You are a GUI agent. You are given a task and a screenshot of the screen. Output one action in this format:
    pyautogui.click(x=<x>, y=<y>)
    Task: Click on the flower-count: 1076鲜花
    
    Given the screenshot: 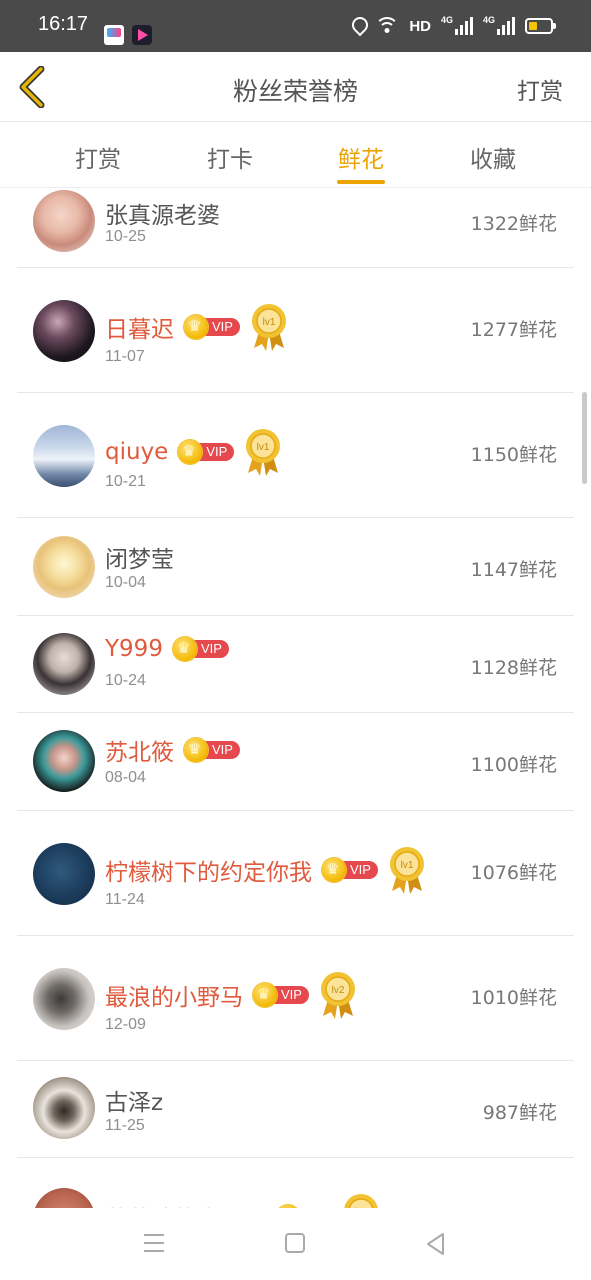 What is the action you would take?
    pyautogui.click(x=513, y=873)
    